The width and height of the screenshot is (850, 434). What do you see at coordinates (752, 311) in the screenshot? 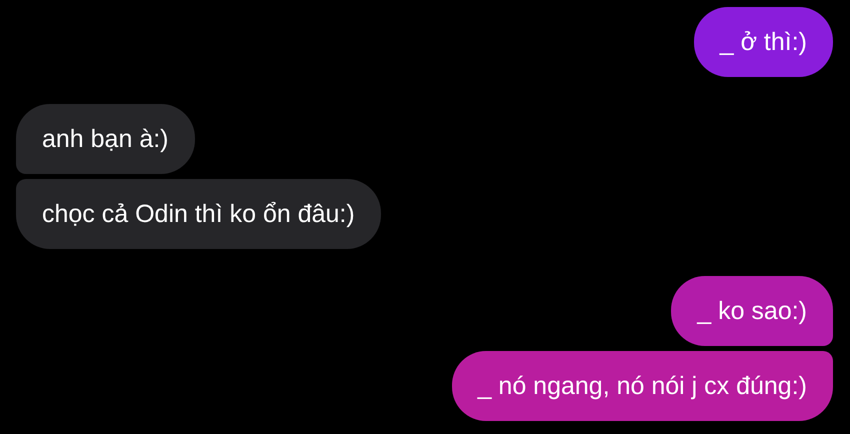
I see `message-bubble: _ ko sao:)` at bounding box center [752, 311].